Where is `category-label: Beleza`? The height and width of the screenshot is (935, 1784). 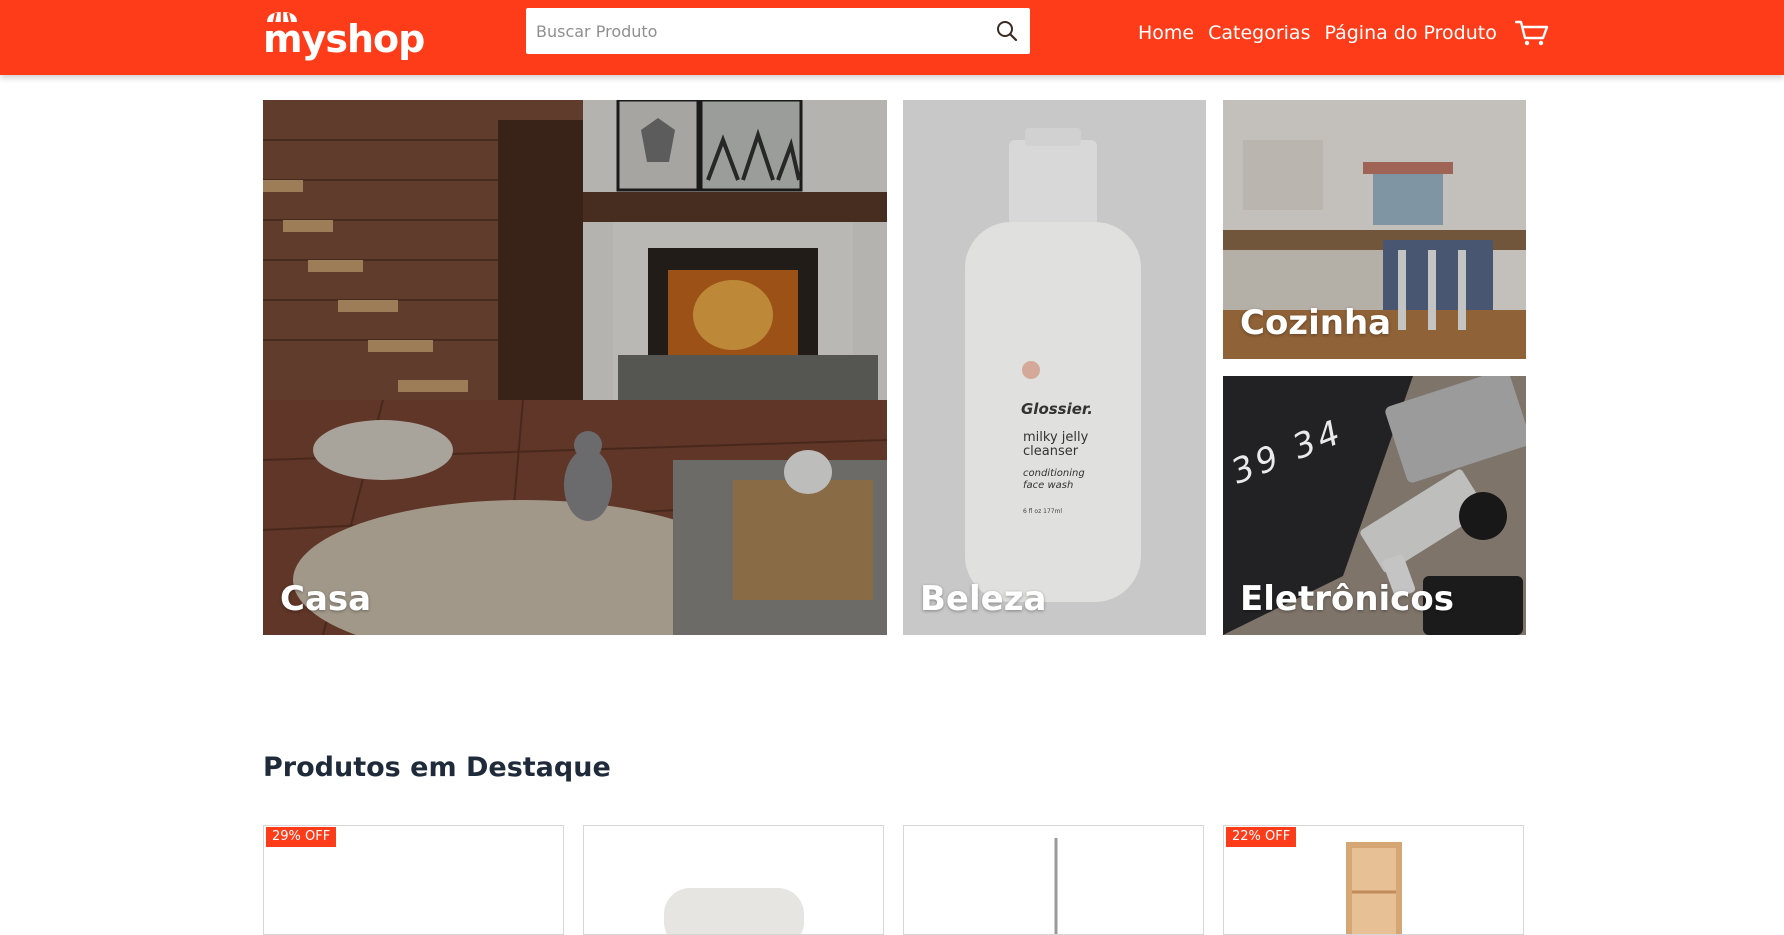
category-label: Beleza is located at coordinates (983, 599).